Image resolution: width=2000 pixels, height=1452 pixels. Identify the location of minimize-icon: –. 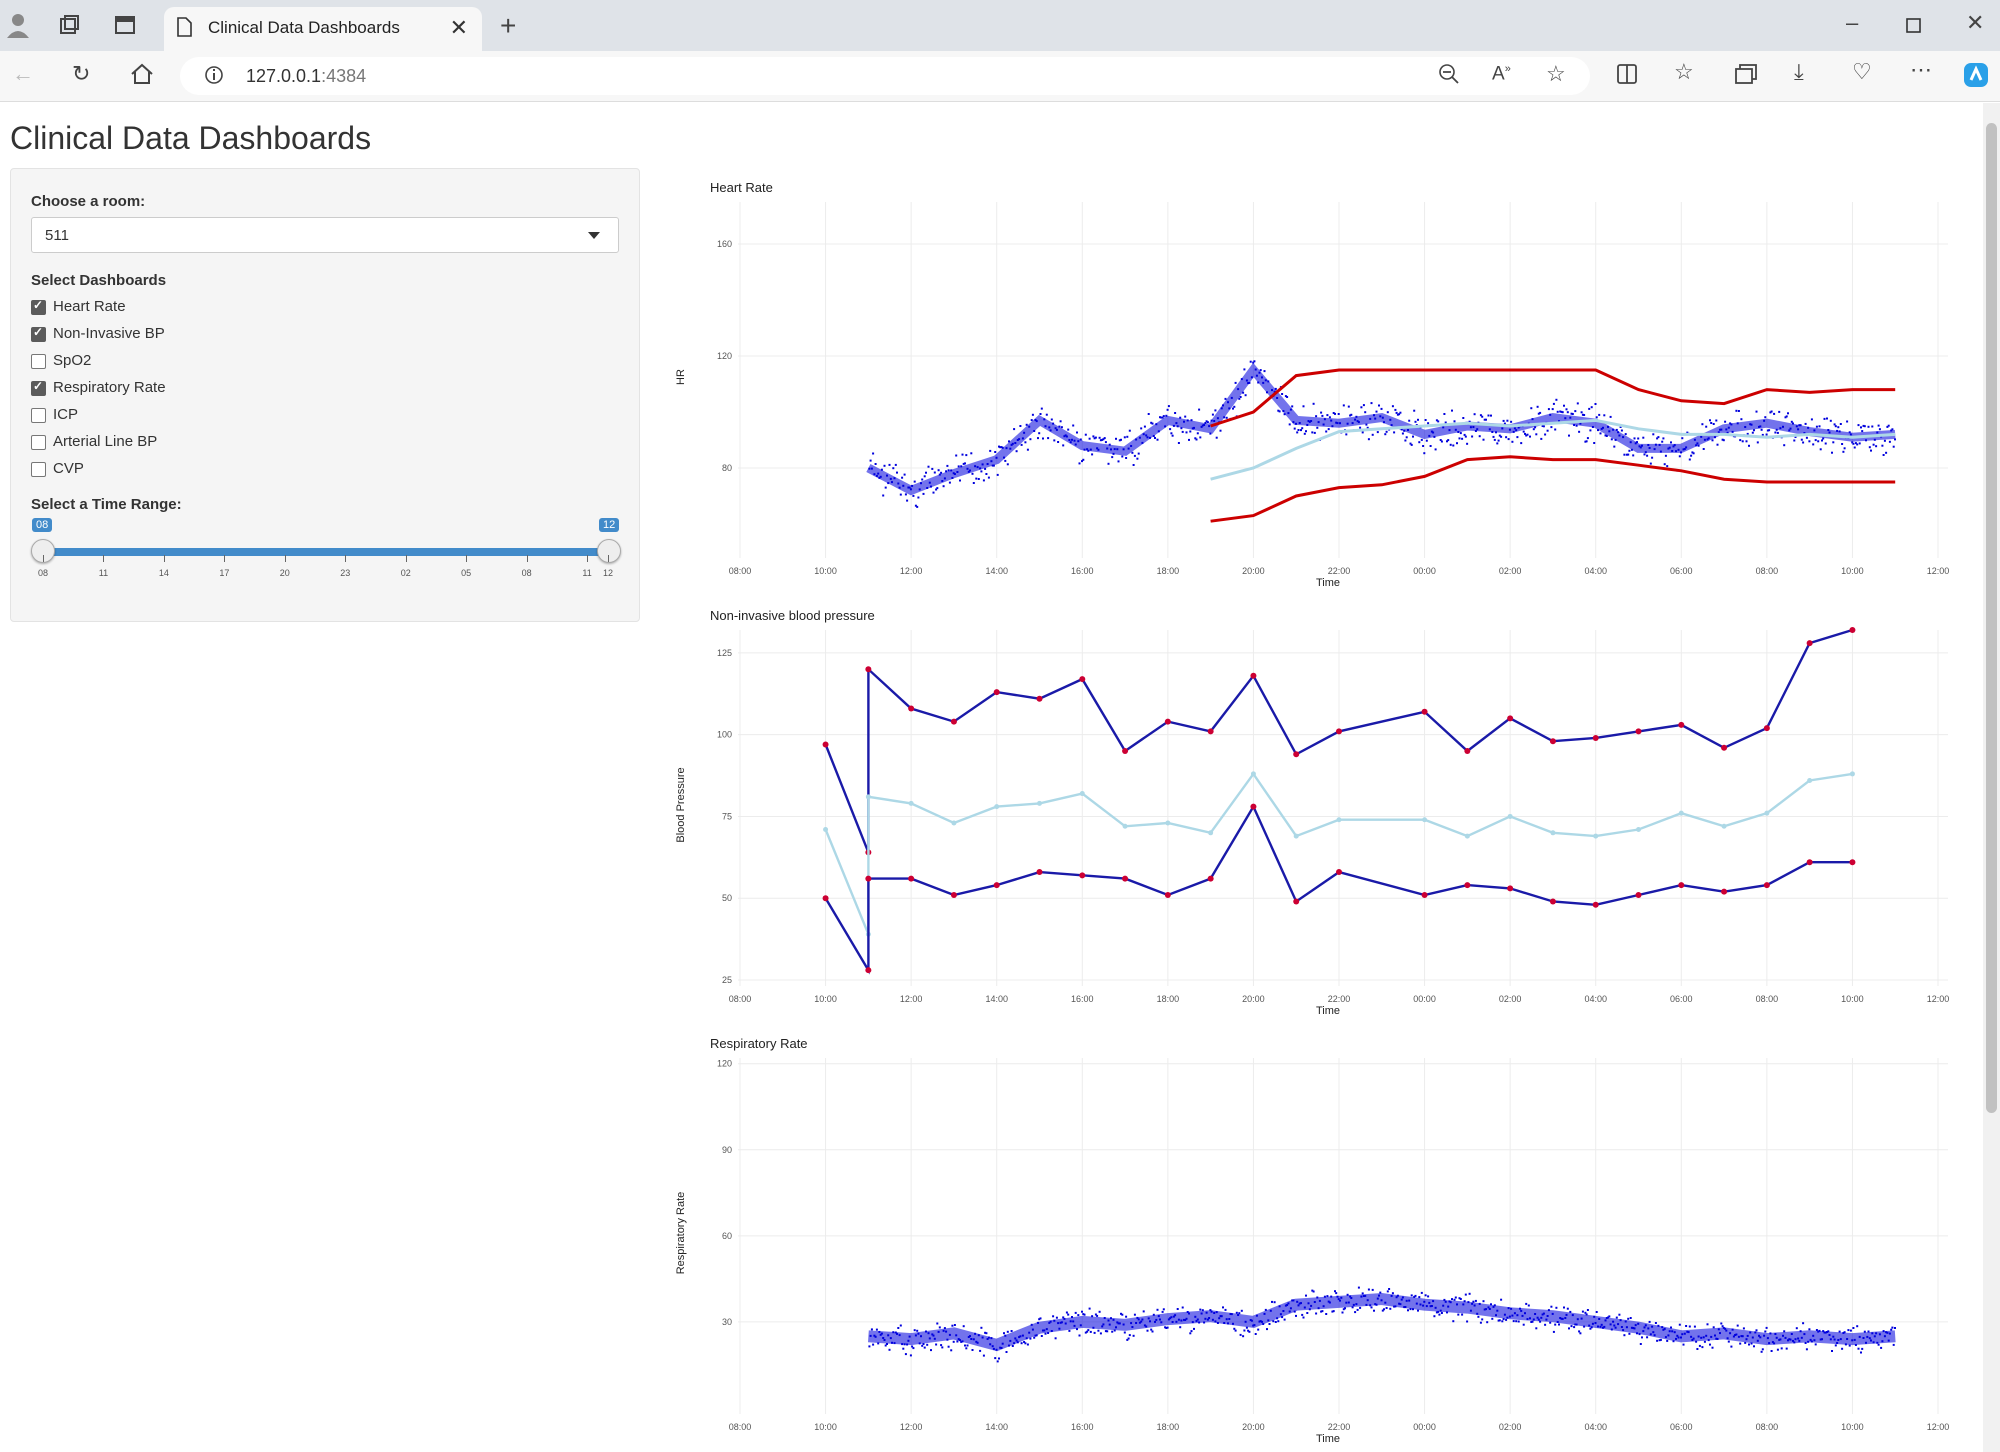
(1852, 23).